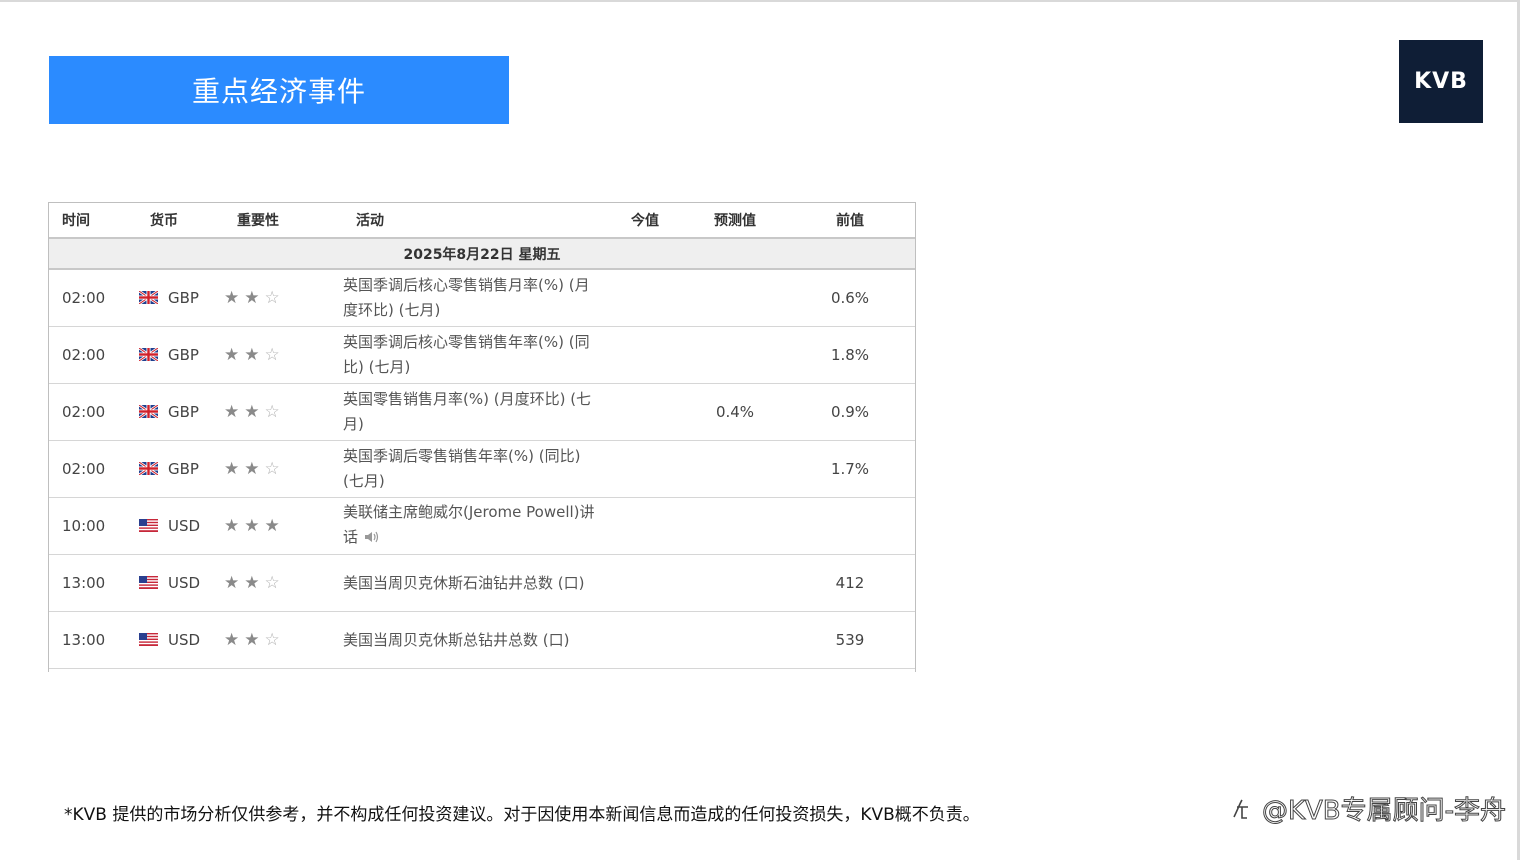 The width and height of the screenshot is (1524, 862). I want to click on event-previous: 0.9%, so click(850, 412).